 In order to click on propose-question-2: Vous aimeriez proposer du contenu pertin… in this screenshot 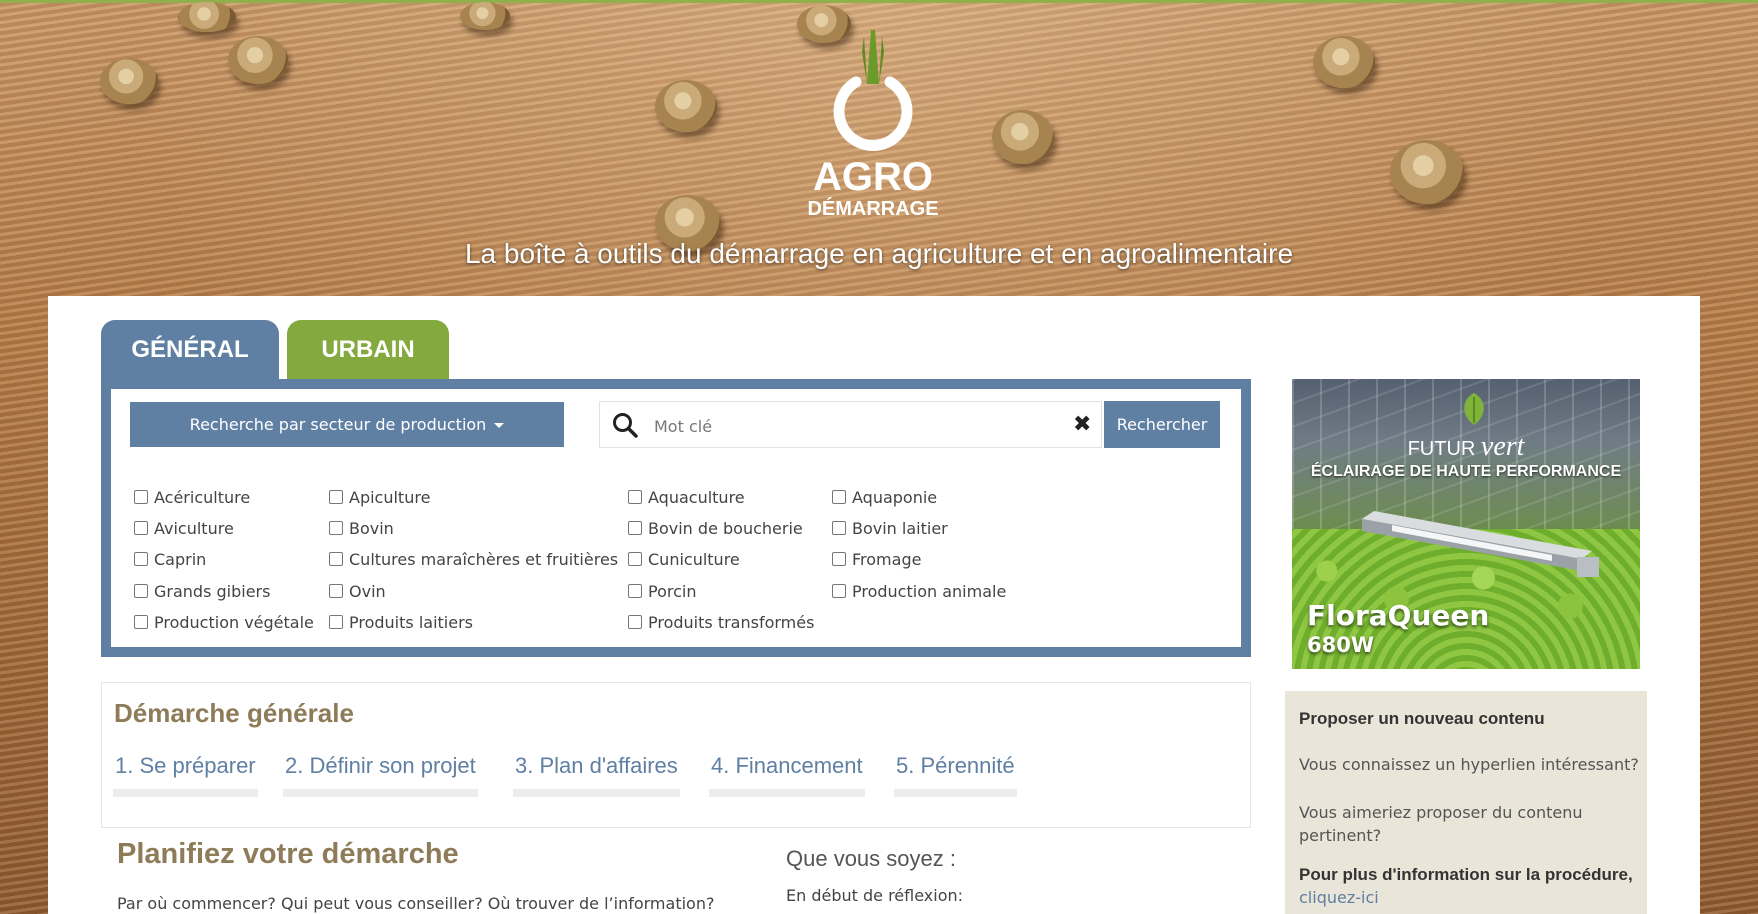, I will do `click(1441, 824)`.